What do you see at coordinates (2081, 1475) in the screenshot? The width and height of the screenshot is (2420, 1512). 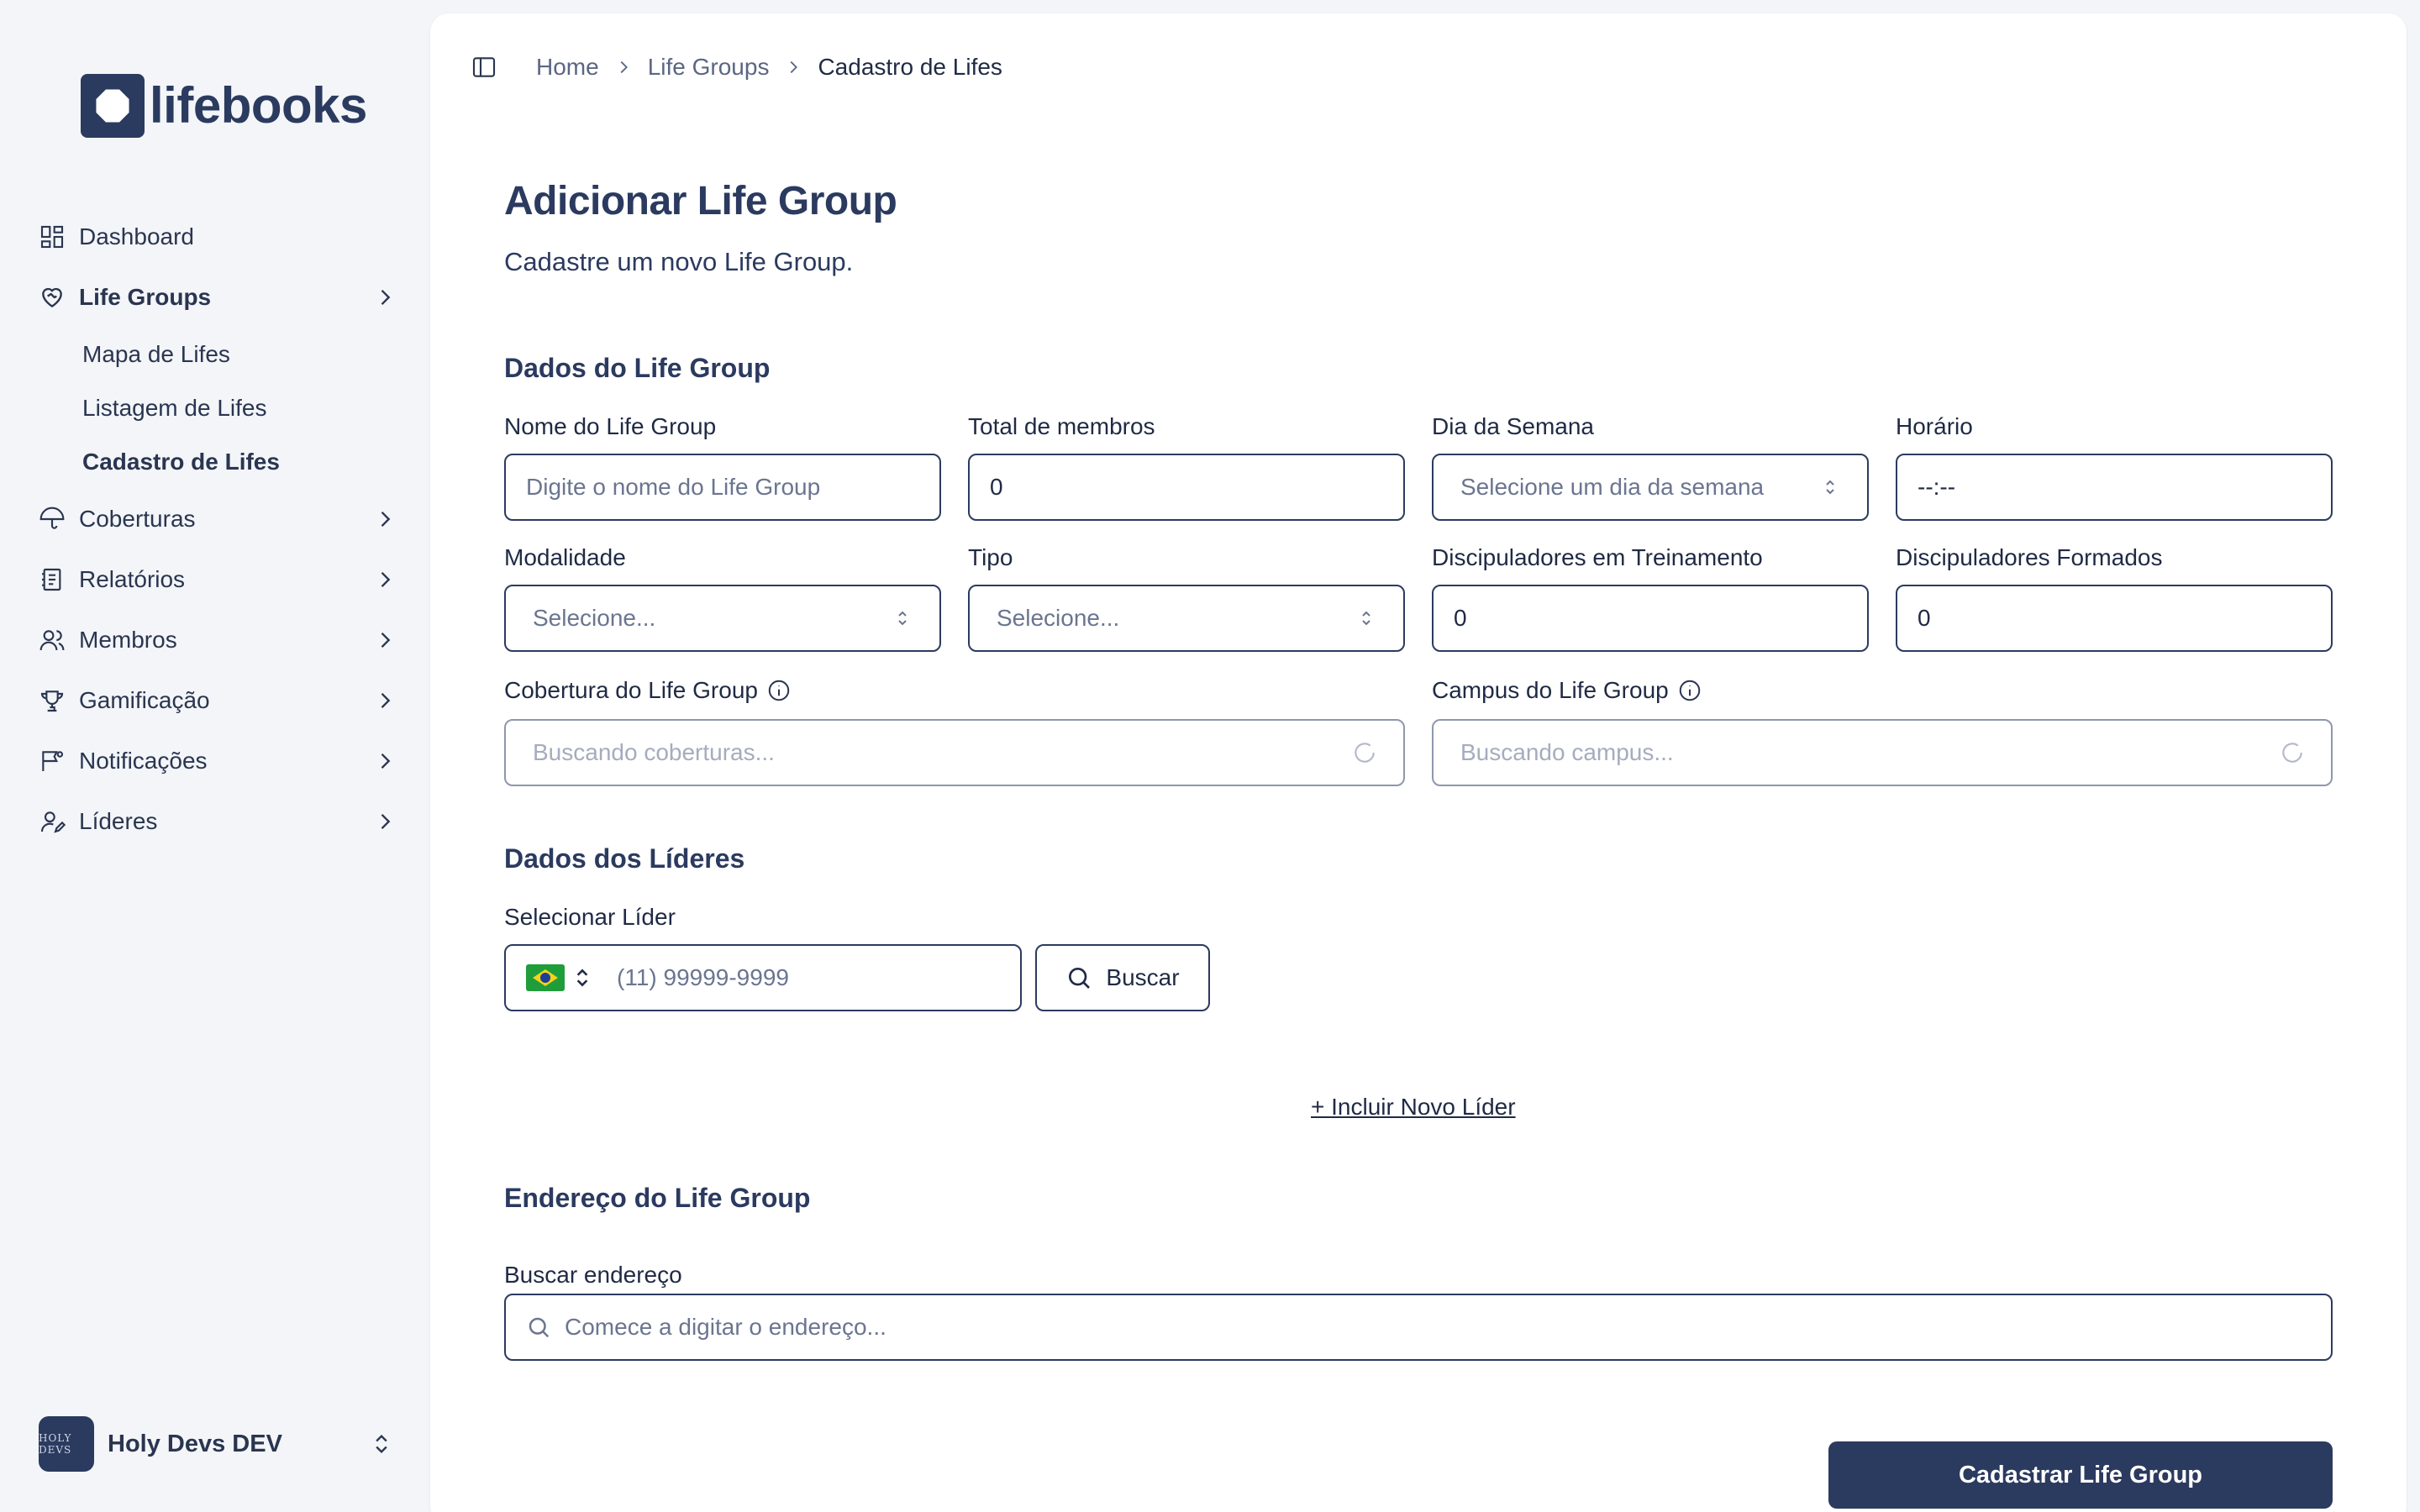 I see `submit-life-group-button: Cadastrar Life Group` at bounding box center [2081, 1475].